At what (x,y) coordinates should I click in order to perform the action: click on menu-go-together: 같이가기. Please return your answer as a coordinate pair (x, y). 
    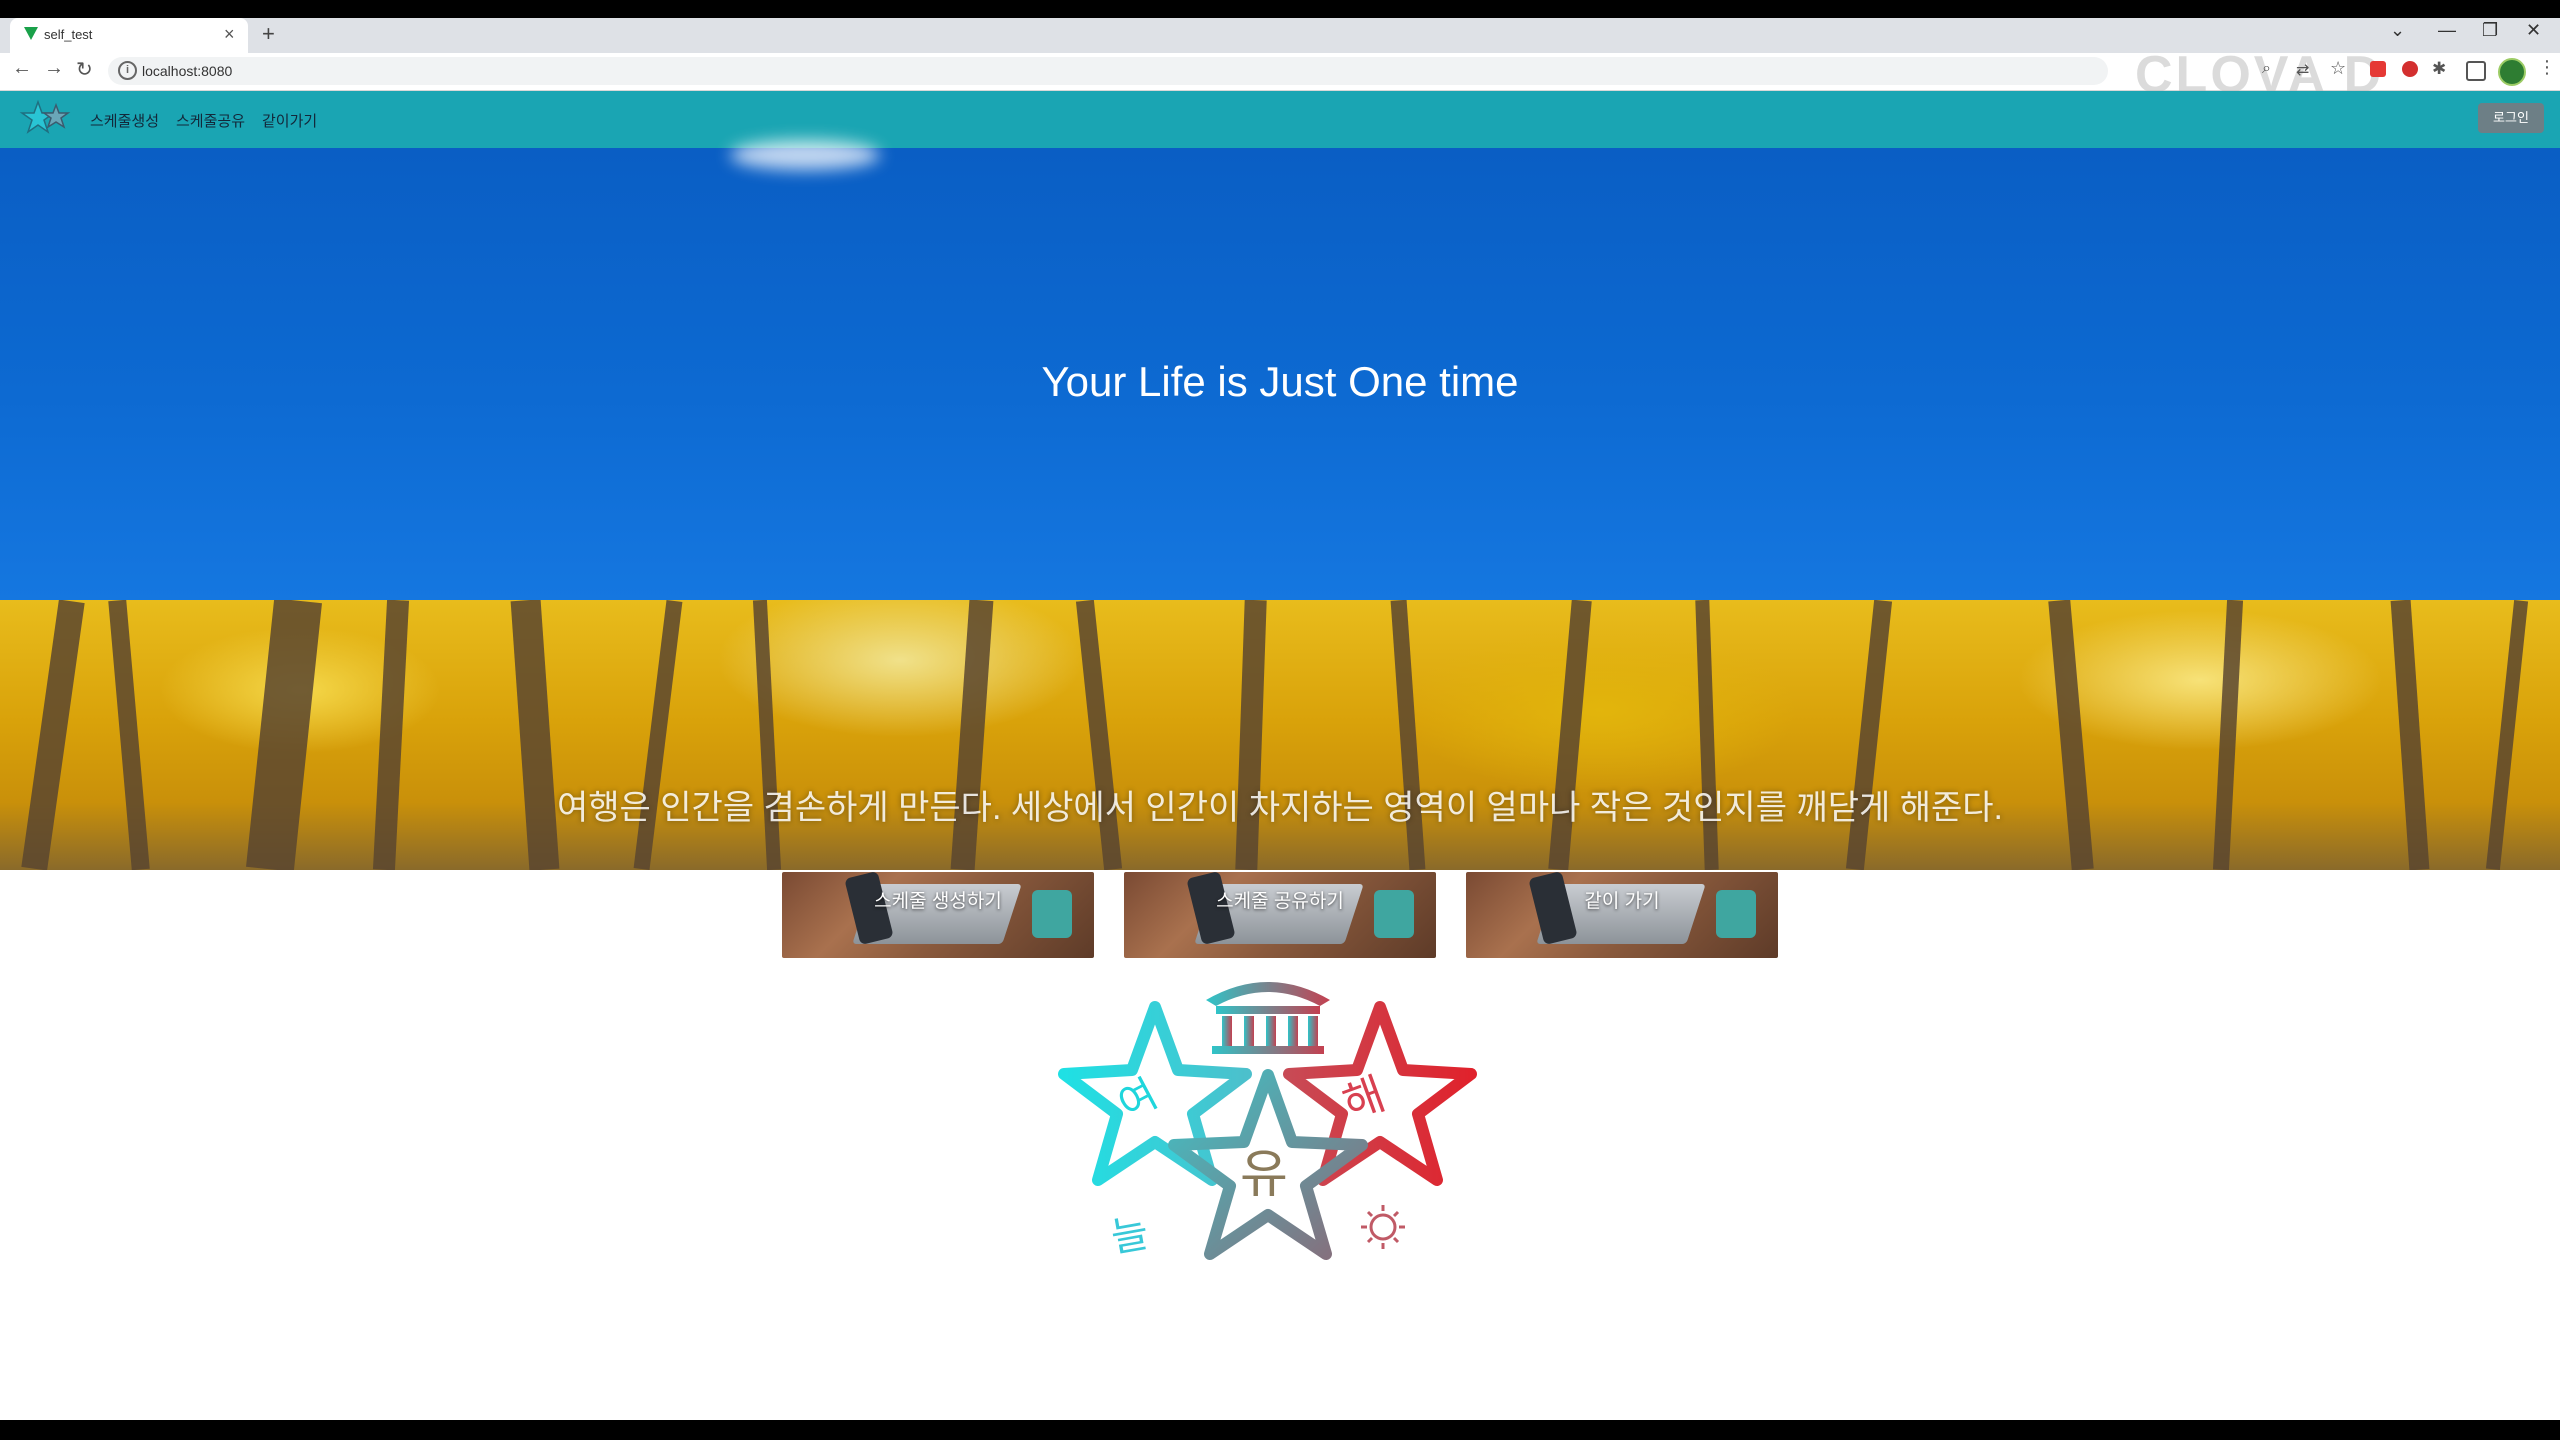
    Looking at the image, I should click on (289, 120).